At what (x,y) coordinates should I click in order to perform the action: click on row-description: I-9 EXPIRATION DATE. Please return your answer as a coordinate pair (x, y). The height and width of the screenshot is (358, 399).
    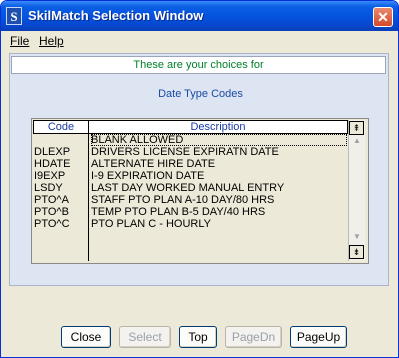
    Looking at the image, I should click on (148, 176).